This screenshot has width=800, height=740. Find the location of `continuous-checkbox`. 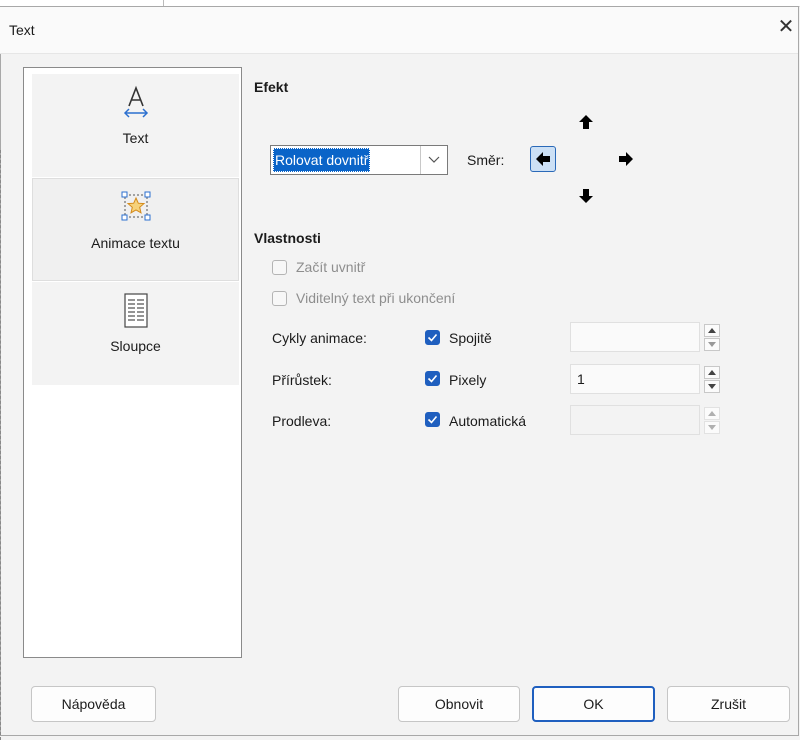

continuous-checkbox is located at coordinates (432, 337).